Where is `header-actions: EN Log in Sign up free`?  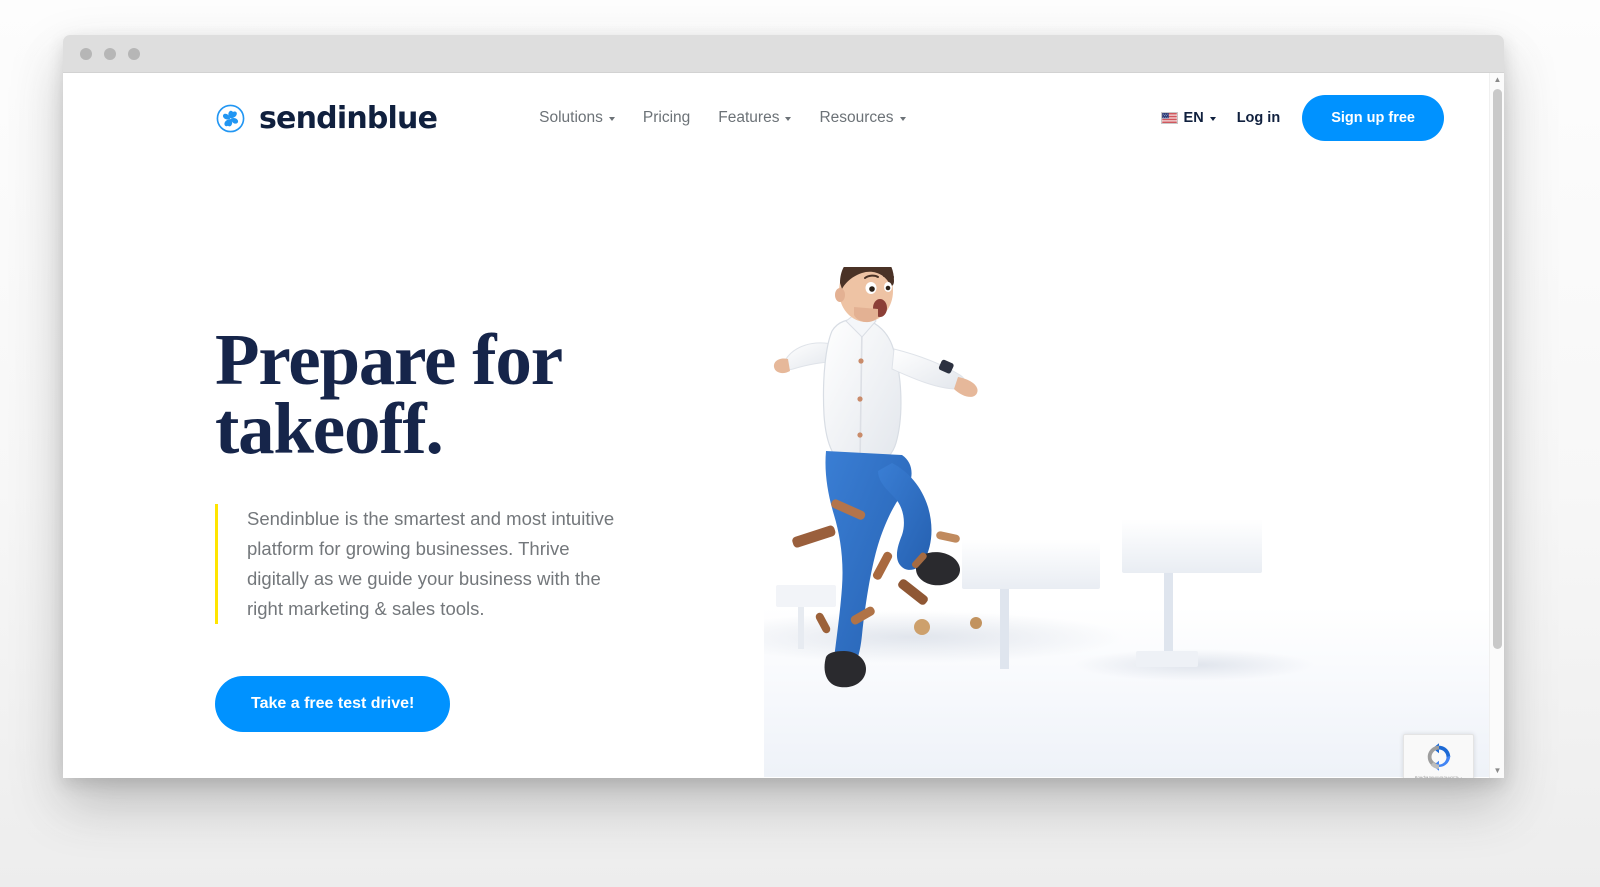
header-actions: EN Log in Sign up free is located at coordinates (1302, 118).